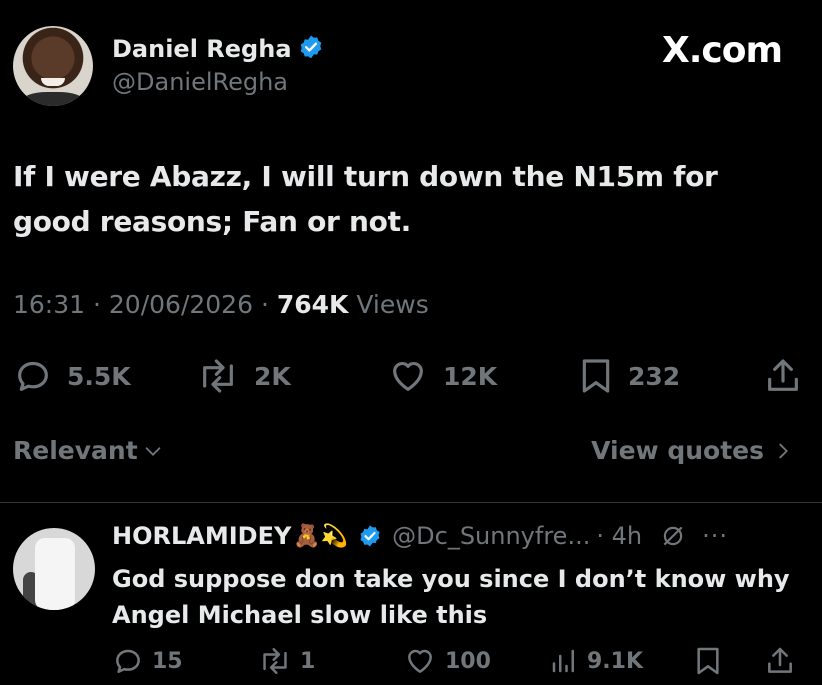 Image resolution: width=822 pixels, height=685 pixels. I want to click on sort-label: Relevant, so click(75, 450).